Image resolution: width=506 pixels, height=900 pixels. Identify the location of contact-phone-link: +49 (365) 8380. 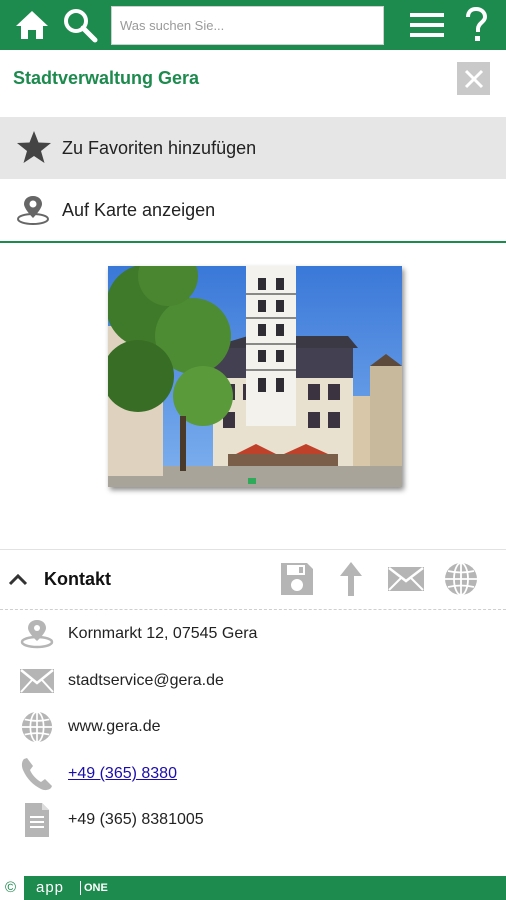
(122, 774).